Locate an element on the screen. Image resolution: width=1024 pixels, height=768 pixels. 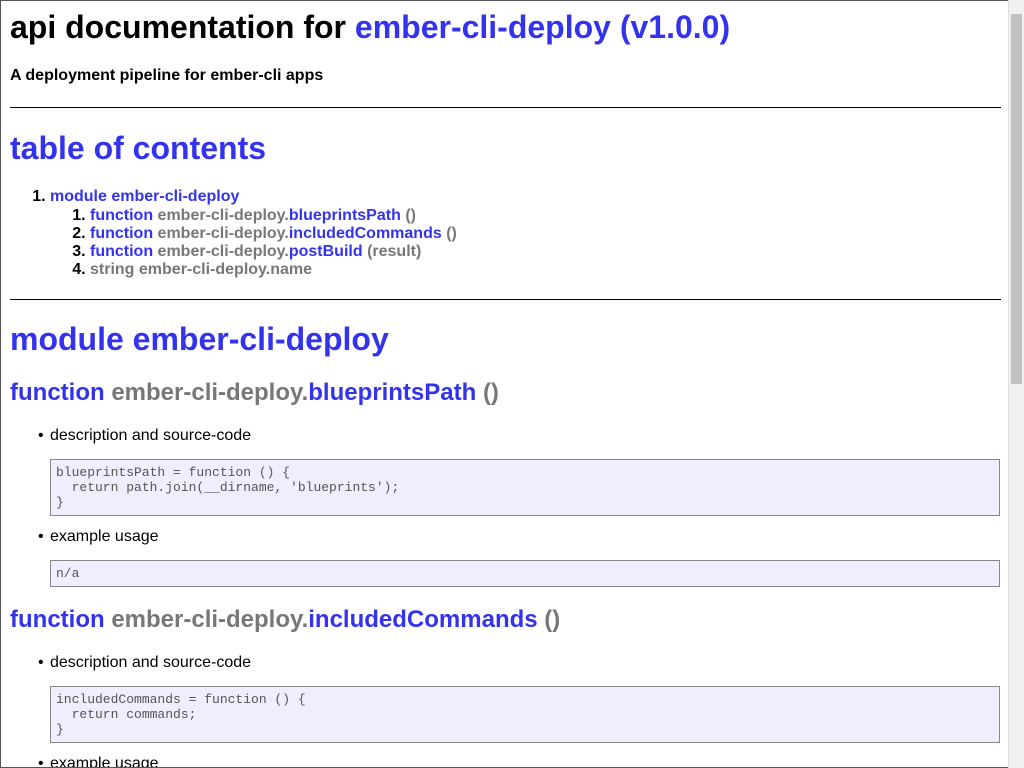
toc-module-link: module ember-cli-deploy is located at coordinates (144, 196).